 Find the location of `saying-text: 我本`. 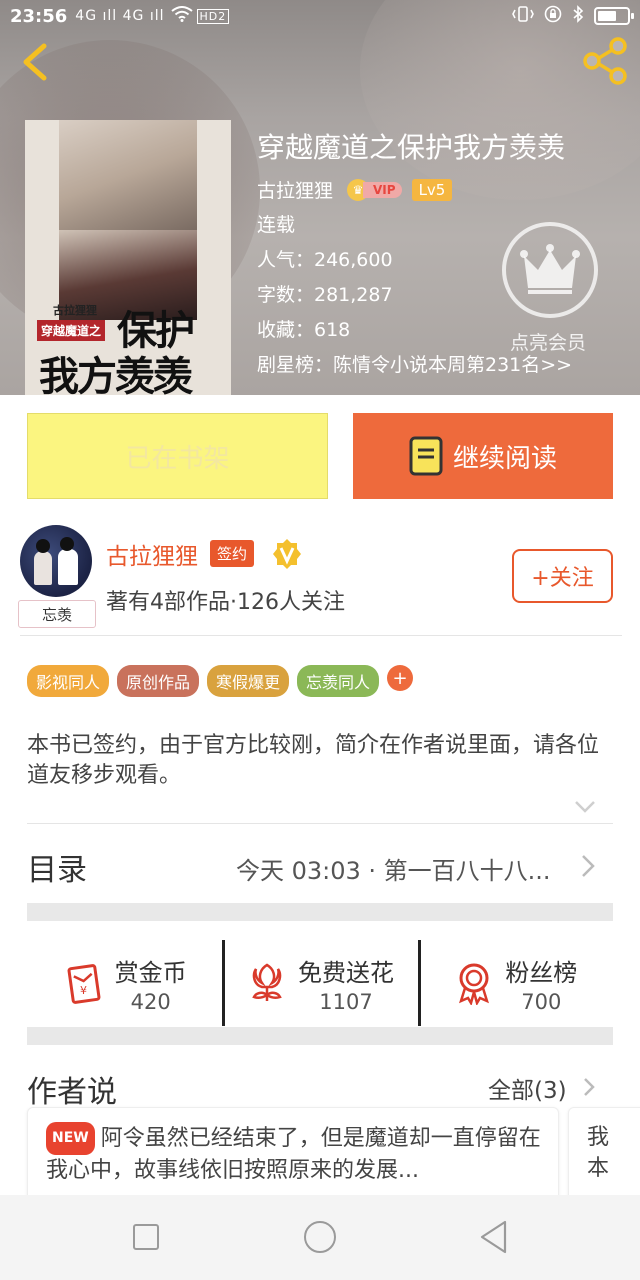

saying-text: 我本 is located at coordinates (598, 1153).